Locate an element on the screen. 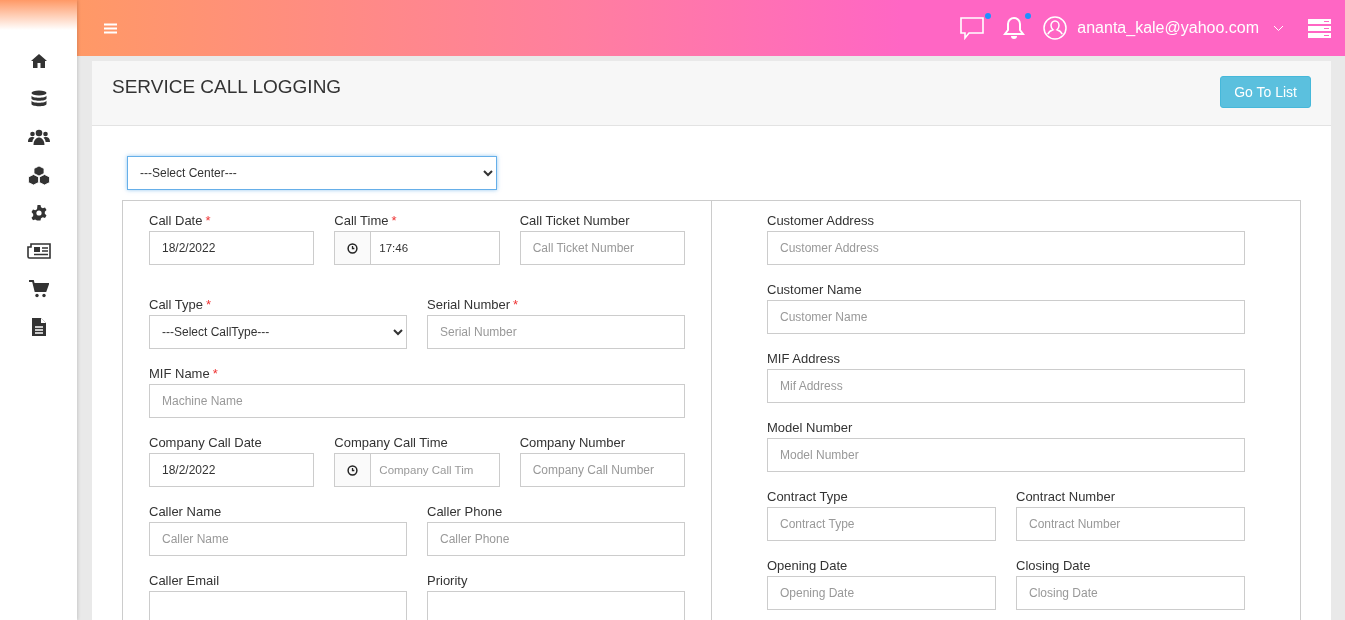 The image size is (1345, 620). field-label: MIF Name * is located at coordinates (184, 373).